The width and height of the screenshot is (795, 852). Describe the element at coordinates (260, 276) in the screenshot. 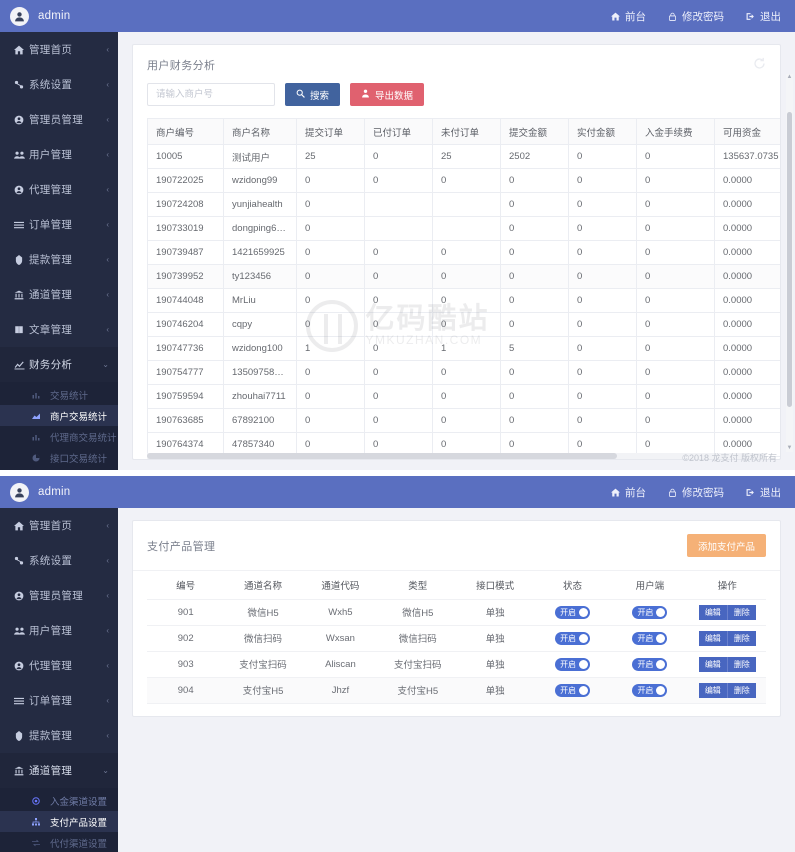

I see `table-cell: ty123456` at that location.